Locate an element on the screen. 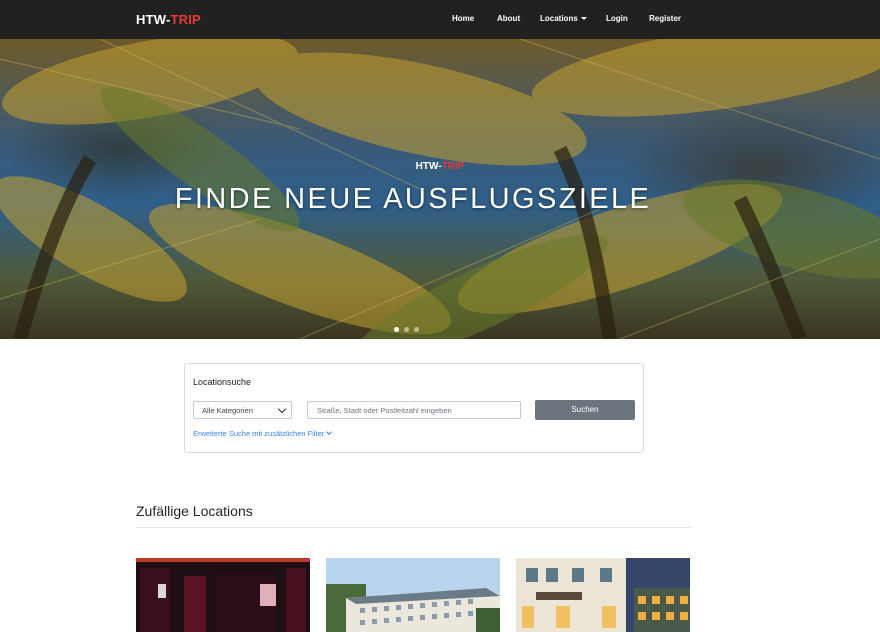 The height and width of the screenshot is (632, 880). nav-about: About is located at coordinates (508, 18).